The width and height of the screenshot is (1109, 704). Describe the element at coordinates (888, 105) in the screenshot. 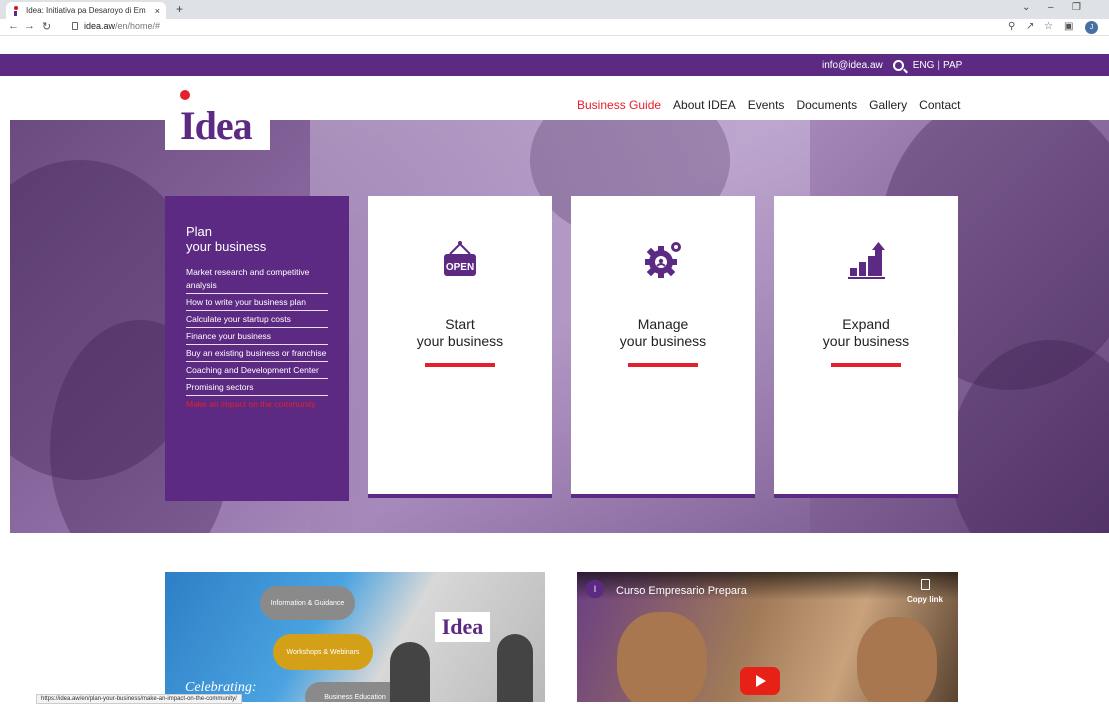

I see `nav-gallery: Gallery` at that location.